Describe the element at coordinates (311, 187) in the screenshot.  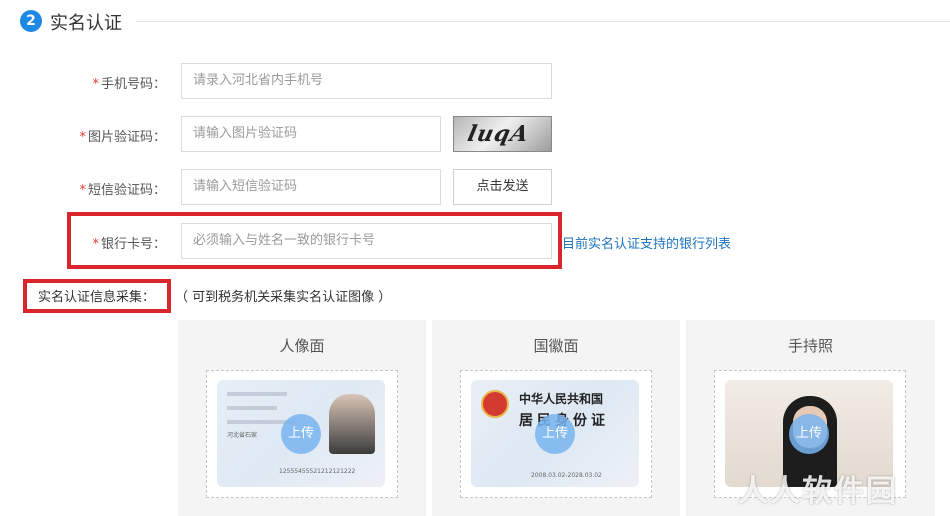
I see `sms-code-input: 请输入短信验证码` at that location.